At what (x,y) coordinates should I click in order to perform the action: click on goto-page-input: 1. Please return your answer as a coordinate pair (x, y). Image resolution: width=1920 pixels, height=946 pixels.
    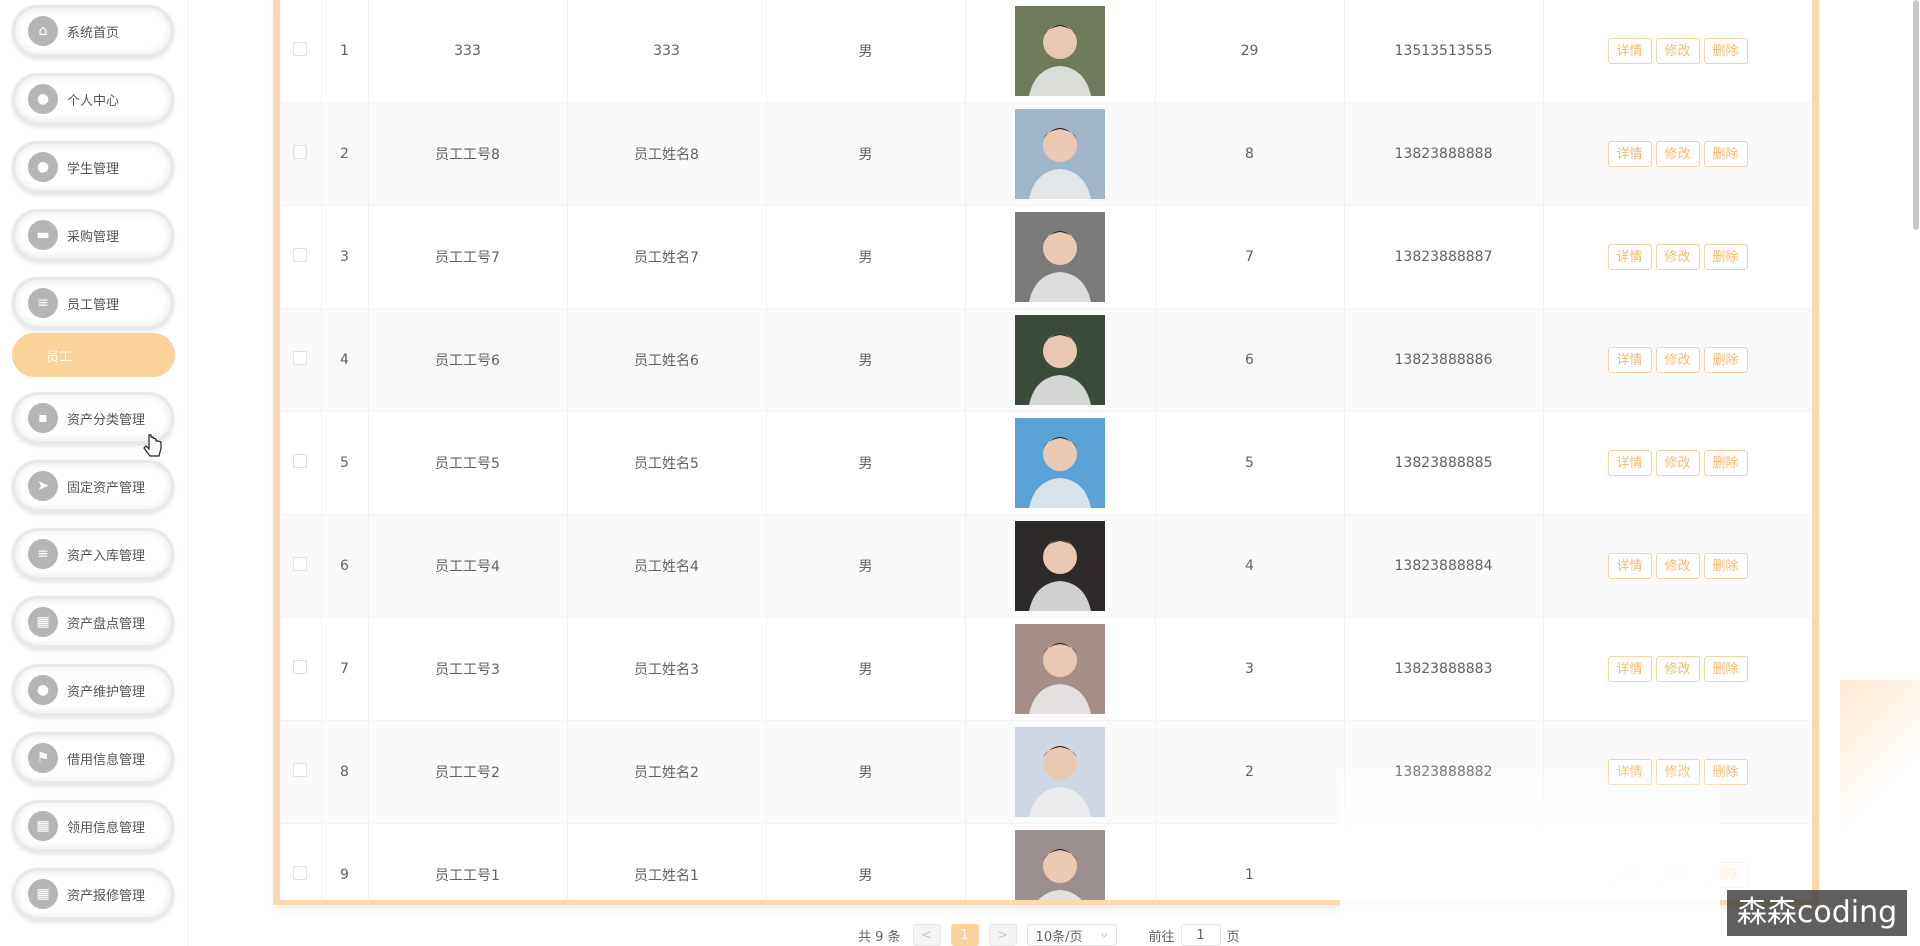
    Looking at the image, I should click on (1200, 935).